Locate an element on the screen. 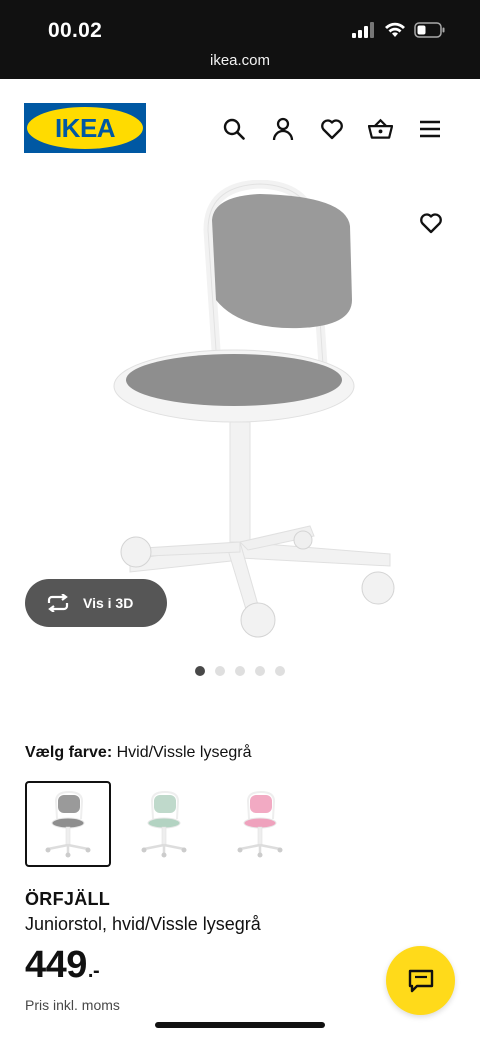 The height and width of the screenshot is (1039, 480). status-icons is located at coordinates (399, 30).